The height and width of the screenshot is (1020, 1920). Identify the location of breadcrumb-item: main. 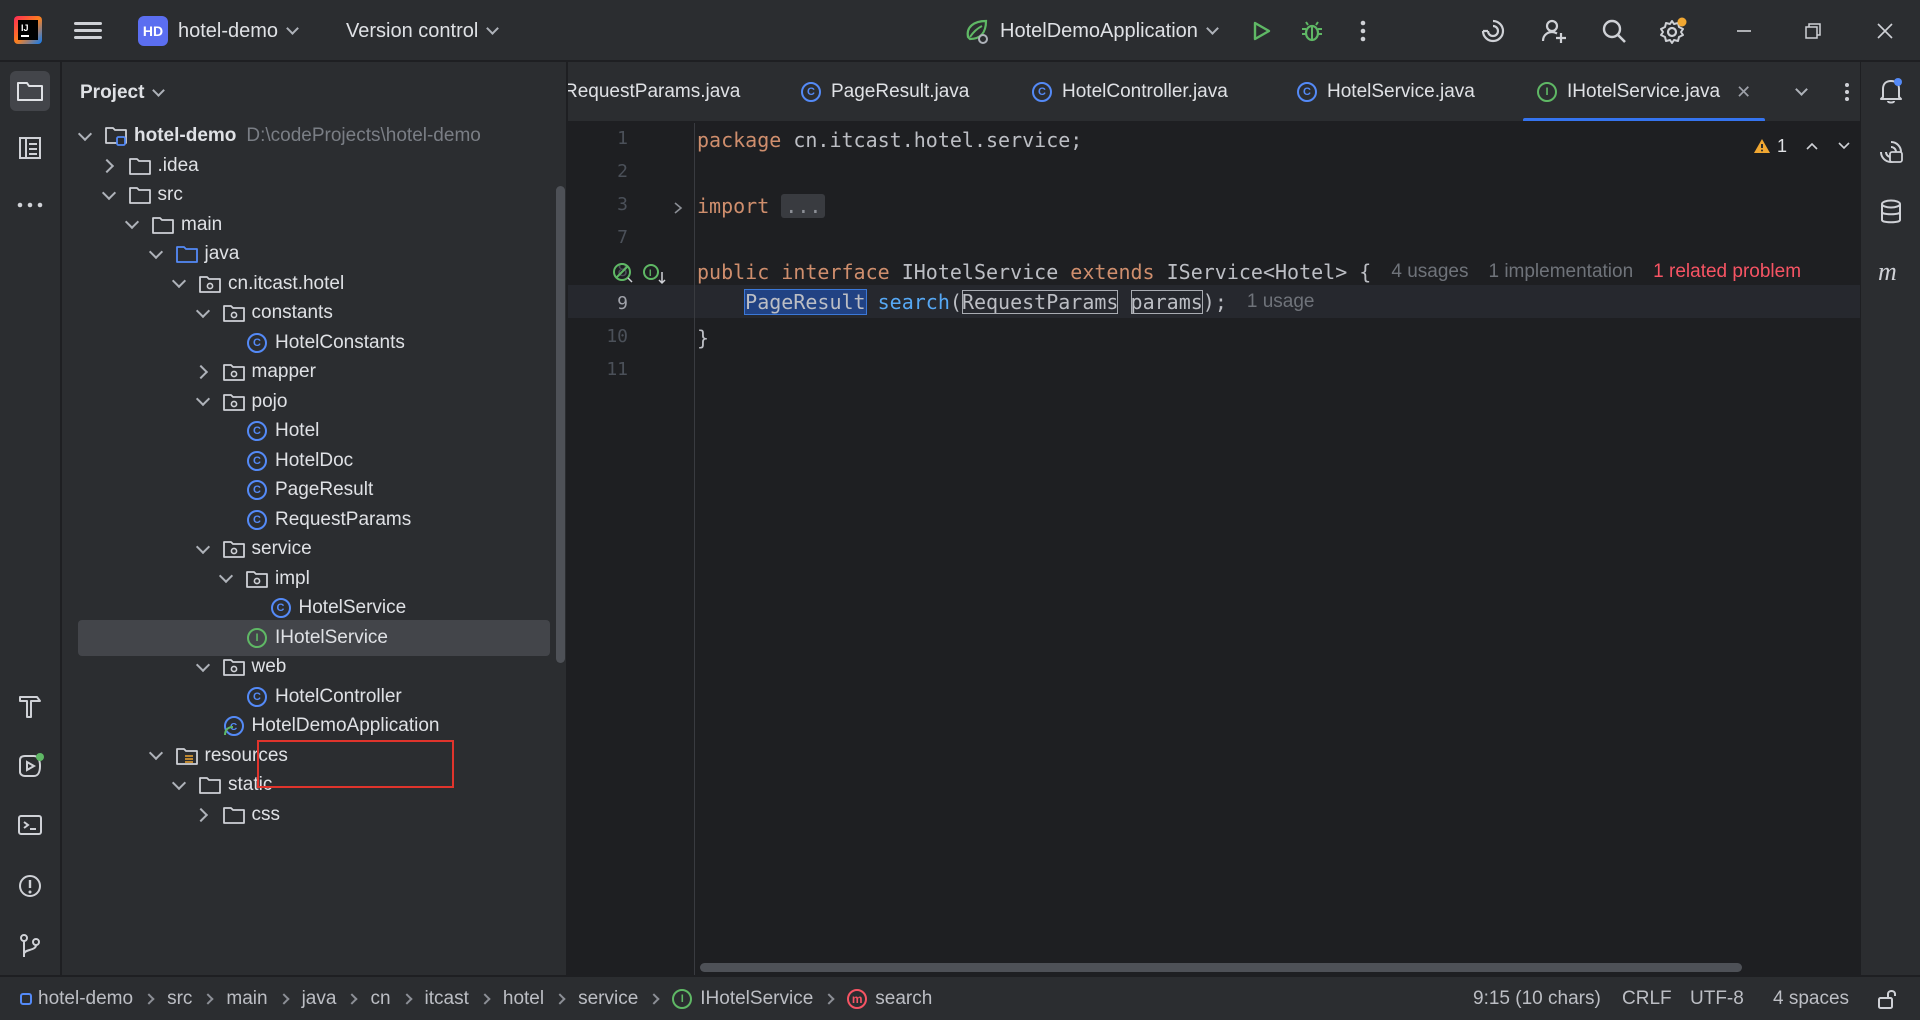
(246, 999).